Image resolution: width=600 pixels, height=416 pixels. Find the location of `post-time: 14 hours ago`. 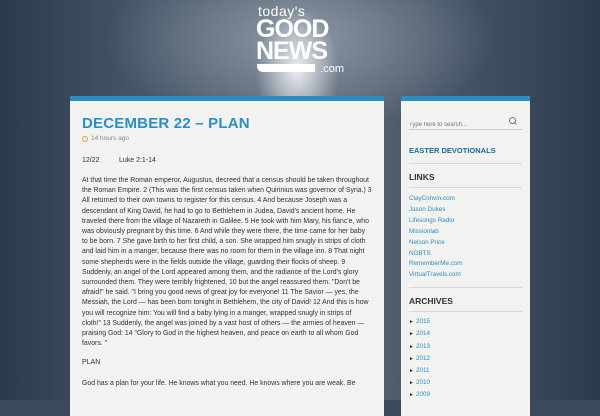

post-time: 14 hours ago is located at coordinates (110, 138).